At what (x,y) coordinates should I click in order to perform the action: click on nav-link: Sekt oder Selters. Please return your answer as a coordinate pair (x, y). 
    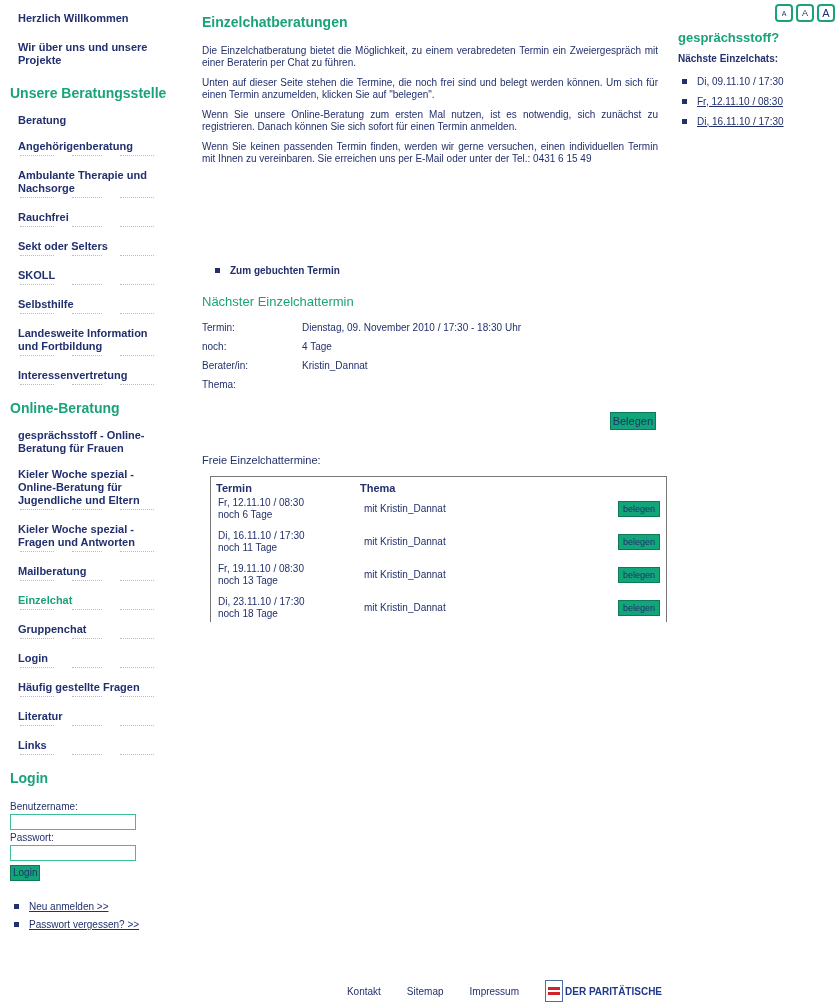
    Looking at the image, I should click on (93, 246).